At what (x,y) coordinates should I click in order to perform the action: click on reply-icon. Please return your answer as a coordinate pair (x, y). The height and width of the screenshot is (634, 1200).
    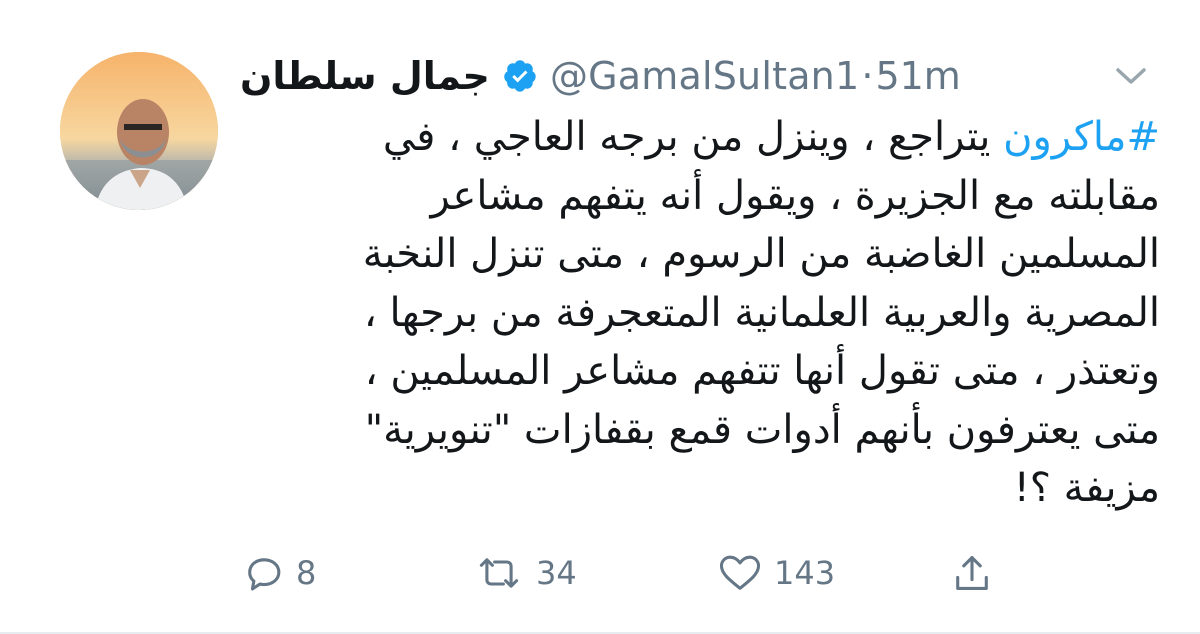
    Looking at the image, I should click on (264, 574).